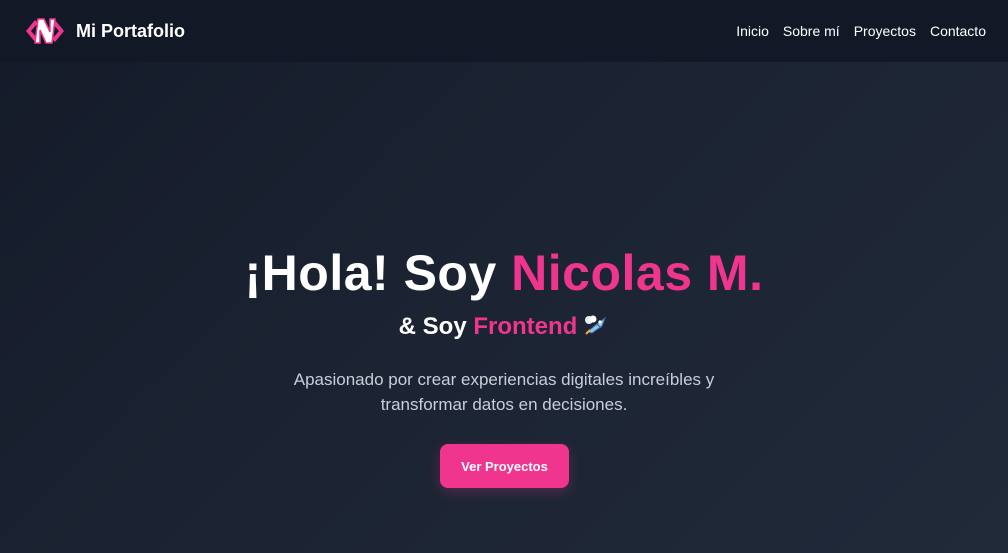  What do you see at coordinates (378, 273) in the screenshot?
I see `hero-greeting: ¡Hola! Soy` at bounding box center [378, 273].